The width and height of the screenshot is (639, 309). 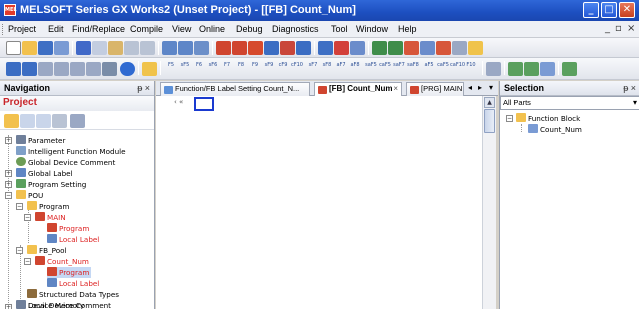 What do you see at coordinates (427, 48) in the screenshot?
I see `simulation-icon` at bounding box center [427, 48].